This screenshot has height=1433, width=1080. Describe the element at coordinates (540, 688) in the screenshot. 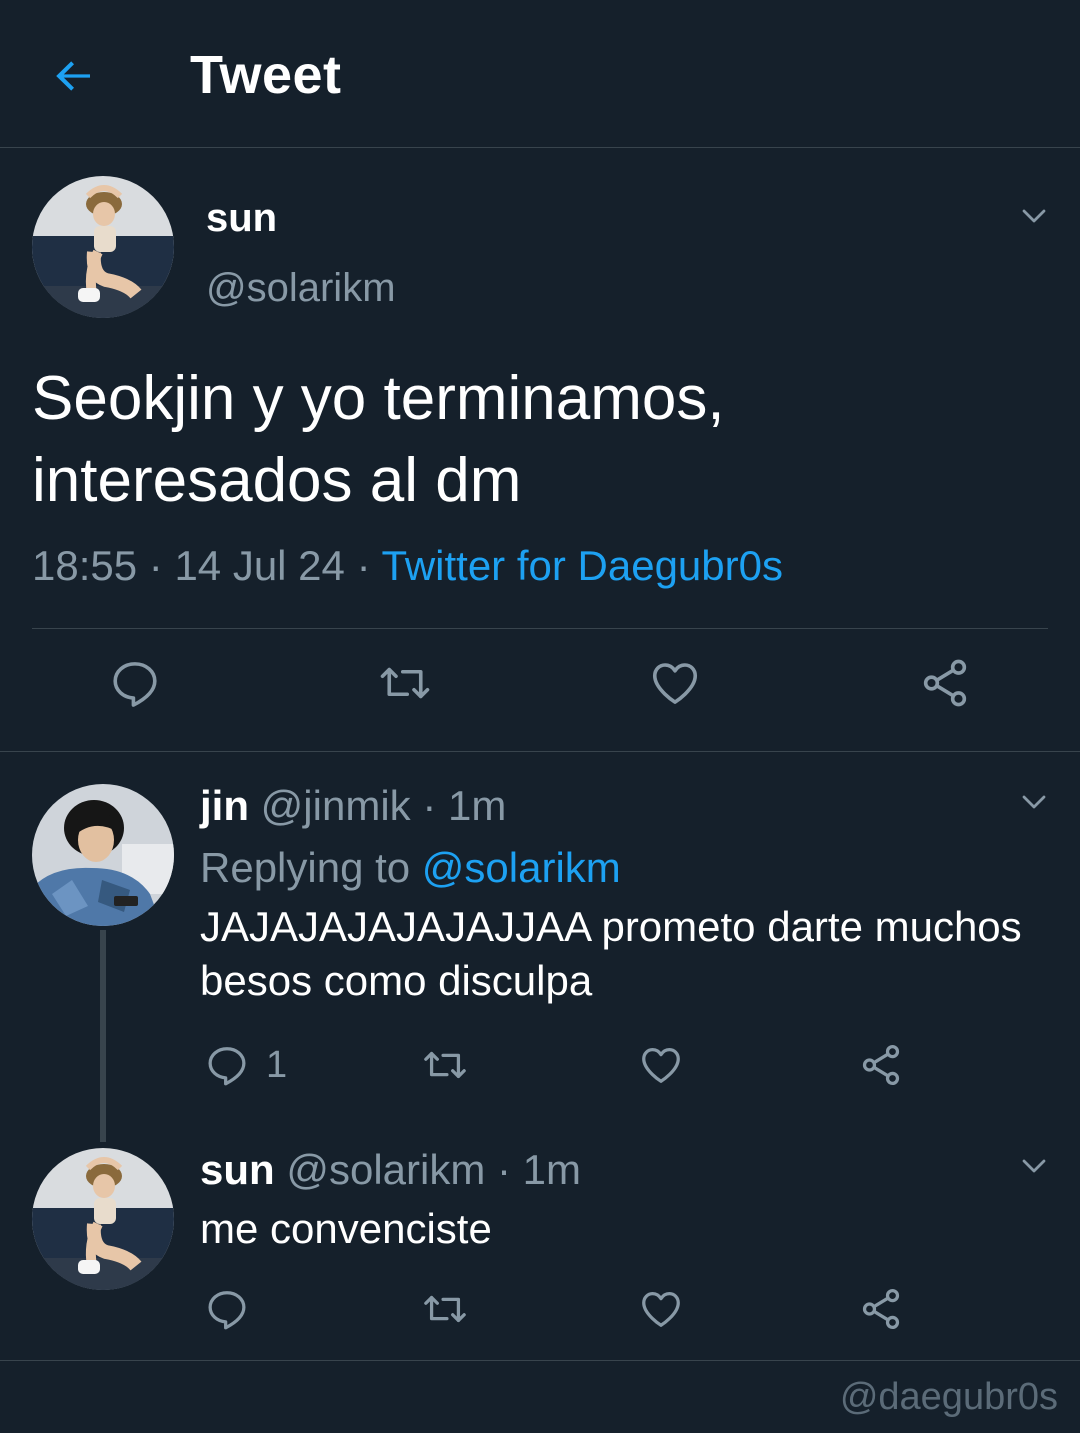

I see `tweet-actions` at that location.